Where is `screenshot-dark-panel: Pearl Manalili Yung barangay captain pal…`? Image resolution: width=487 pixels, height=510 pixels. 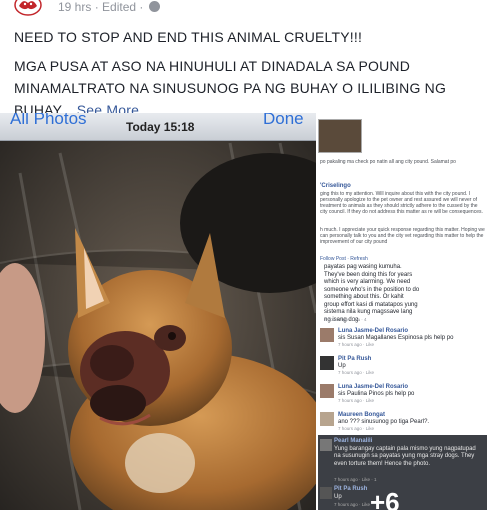 screenshot-dark-panel: Pearl Manalili Yung barangay captain pal… is located at coordinates (402, 472).